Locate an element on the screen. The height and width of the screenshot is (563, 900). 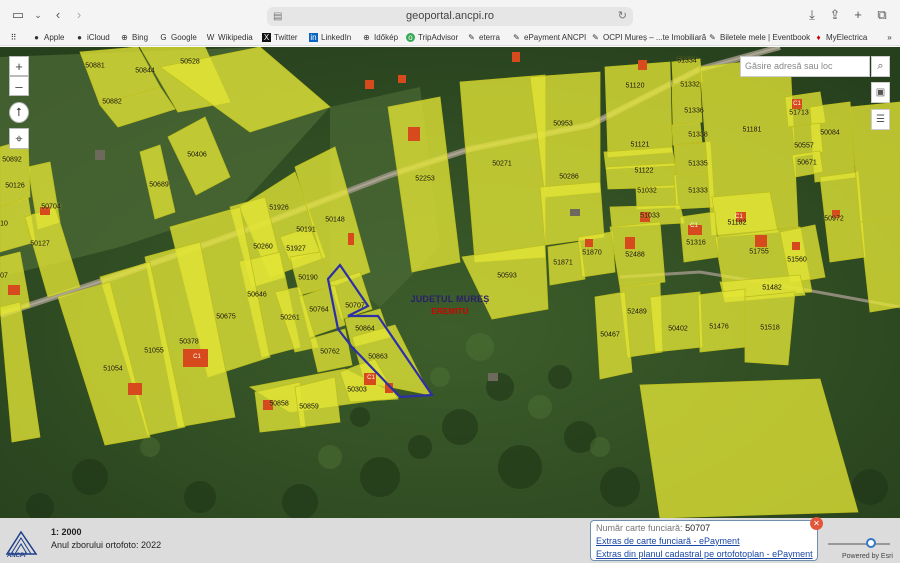
parcel-label: 50191 is located at coordinates (305, 230).